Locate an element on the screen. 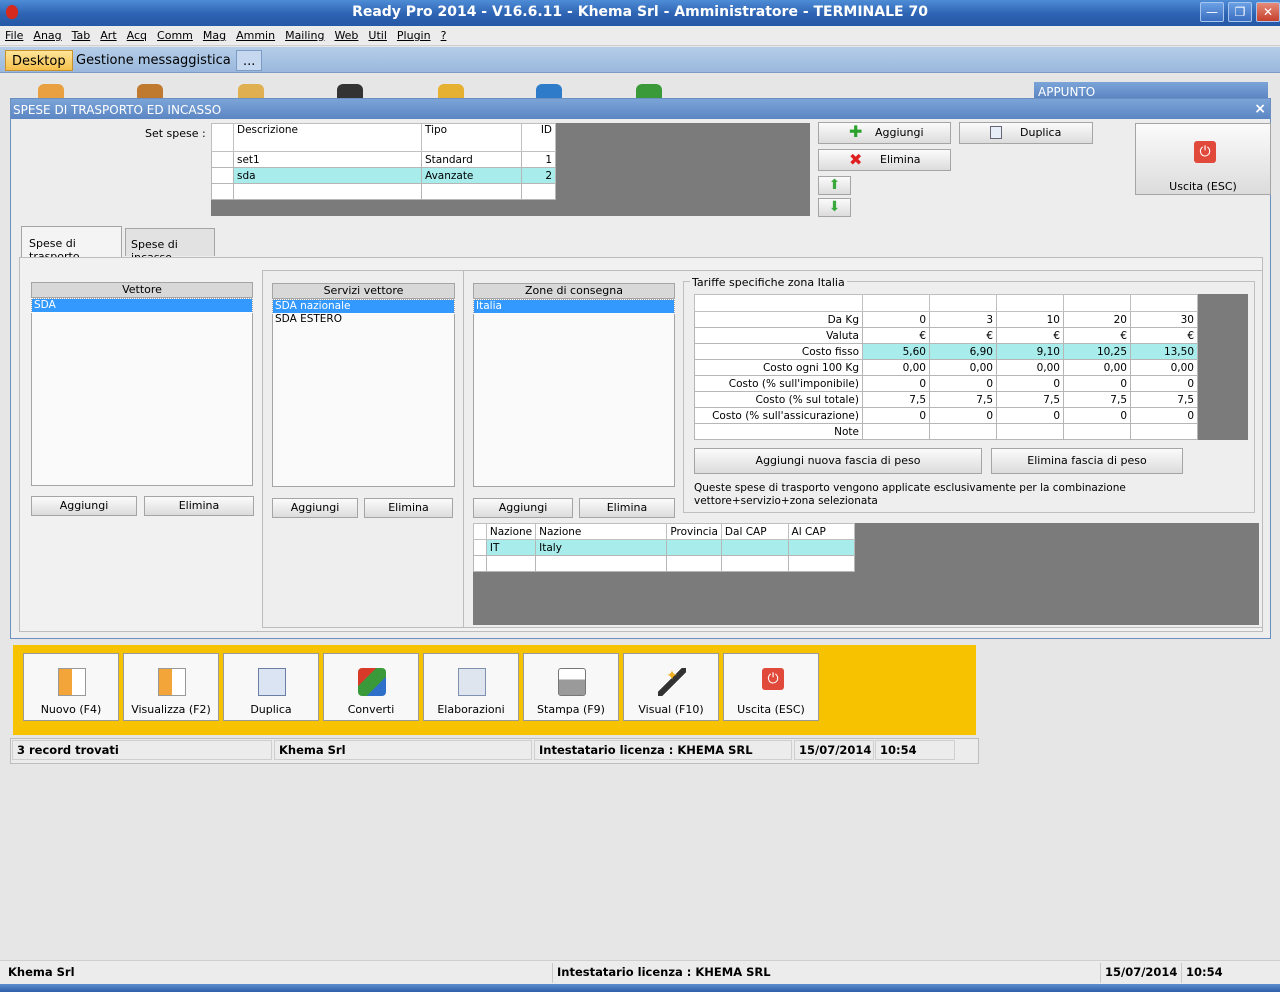 The image size is (1280, 992). uscita-button: ⏻ Uscita (ESC) is located at coordinates (771, 687).